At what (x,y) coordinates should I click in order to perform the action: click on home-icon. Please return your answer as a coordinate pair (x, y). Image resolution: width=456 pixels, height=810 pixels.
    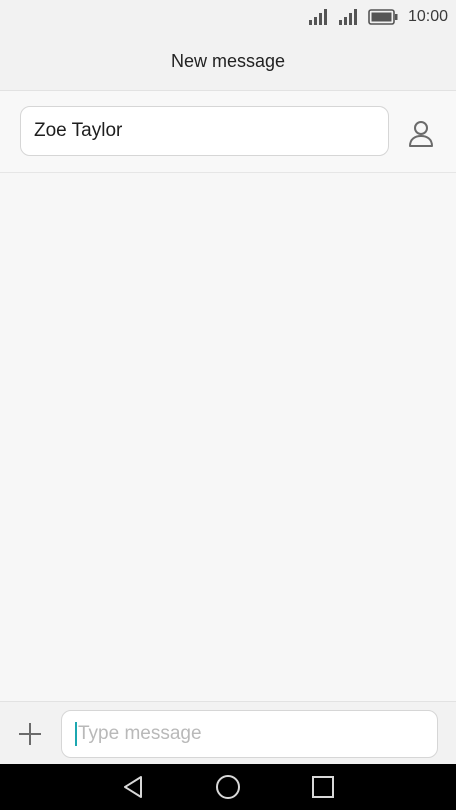
    Looking at the image, I should click on (227, 787).